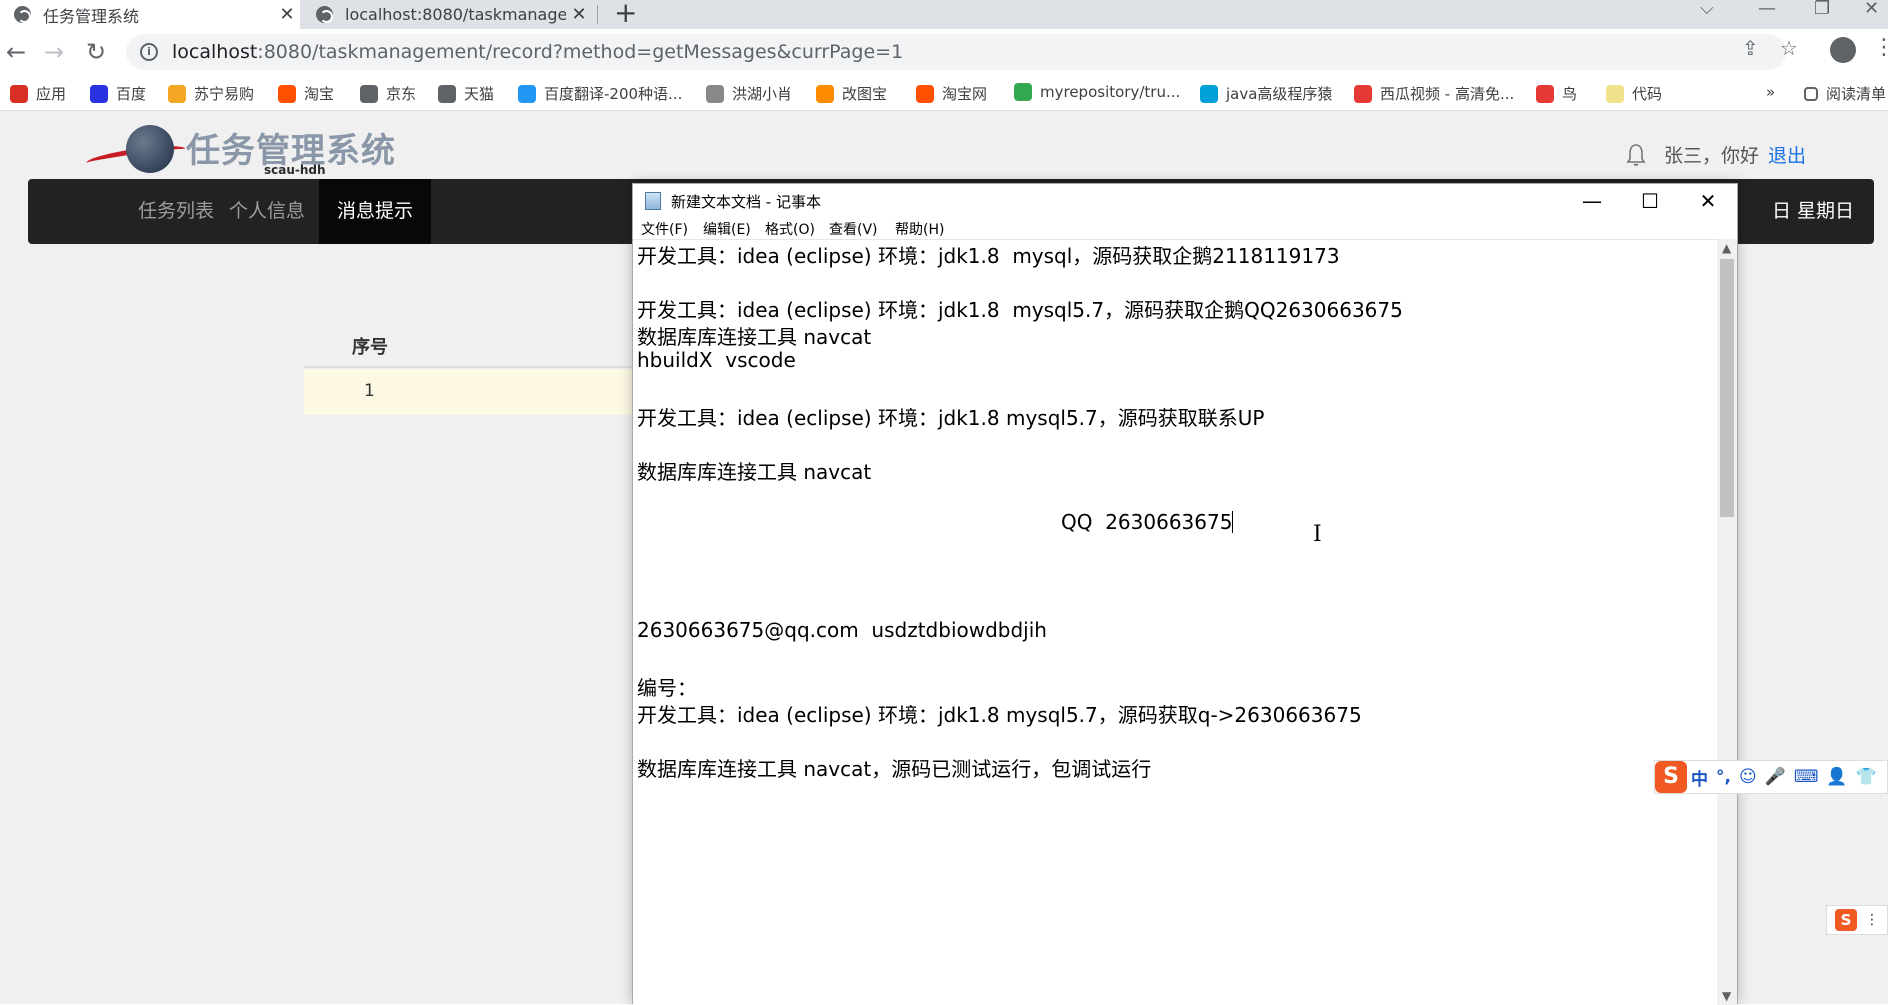  Describe the element at coordinates (746, 202) in the screenshot. I see `notepad-title: 新建文本文档 - 记事本` at that location.